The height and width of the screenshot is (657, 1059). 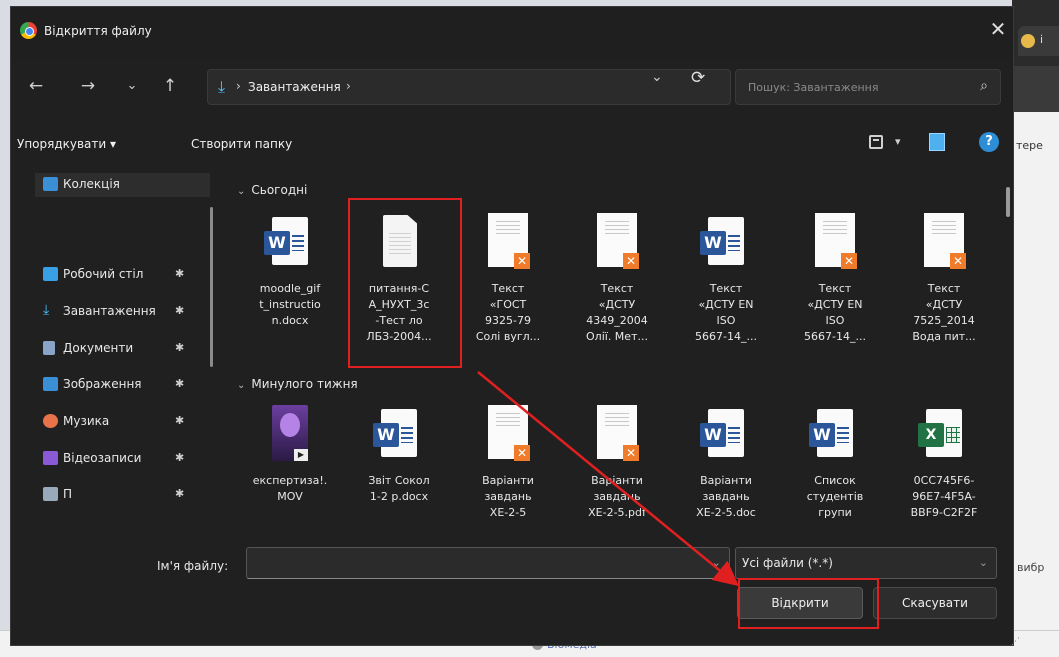 I want to click on background-text-choose: вибр, so click(x=1031, y=567).